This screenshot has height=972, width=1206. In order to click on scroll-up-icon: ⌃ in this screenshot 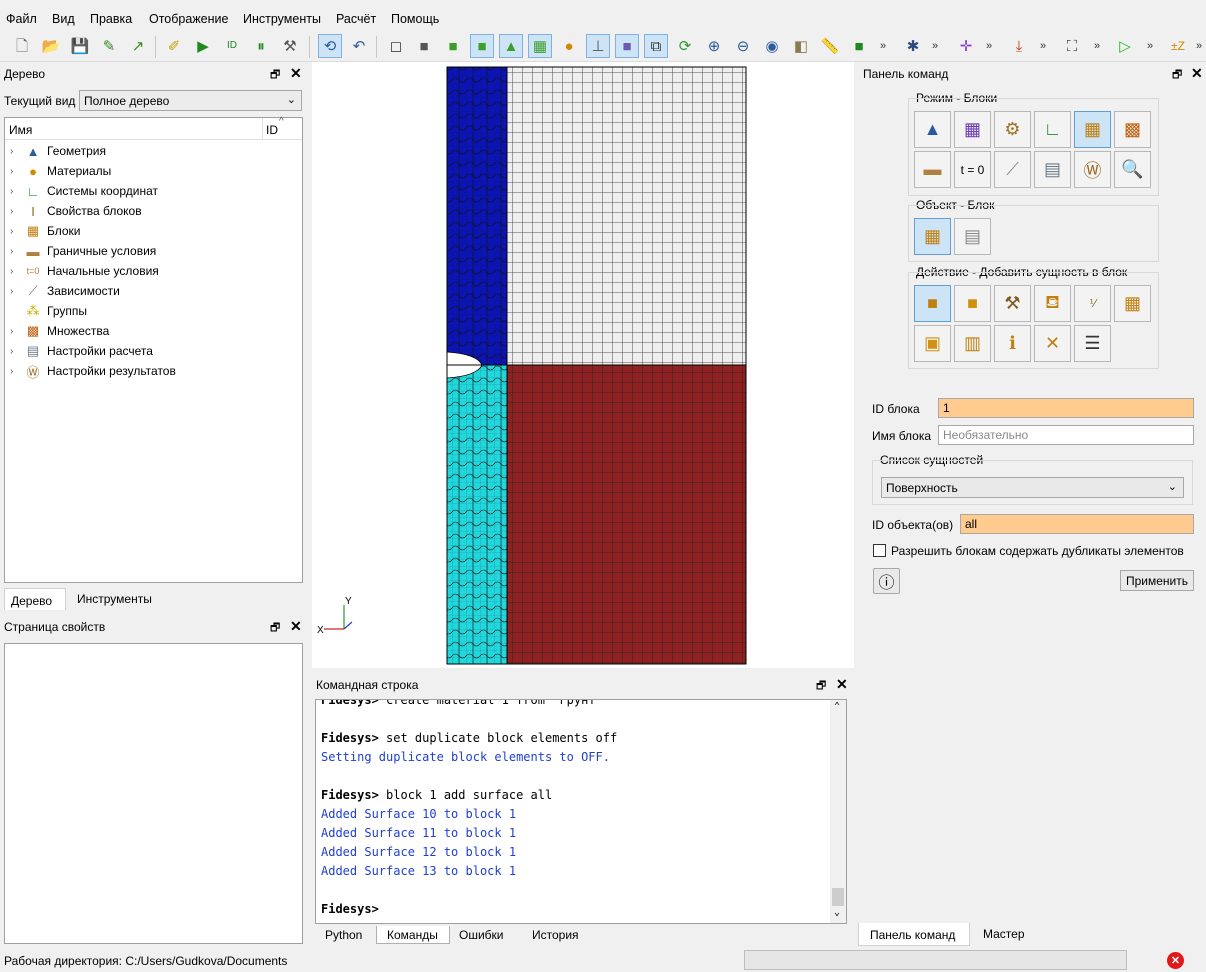, I will do `click(837, 706)`.